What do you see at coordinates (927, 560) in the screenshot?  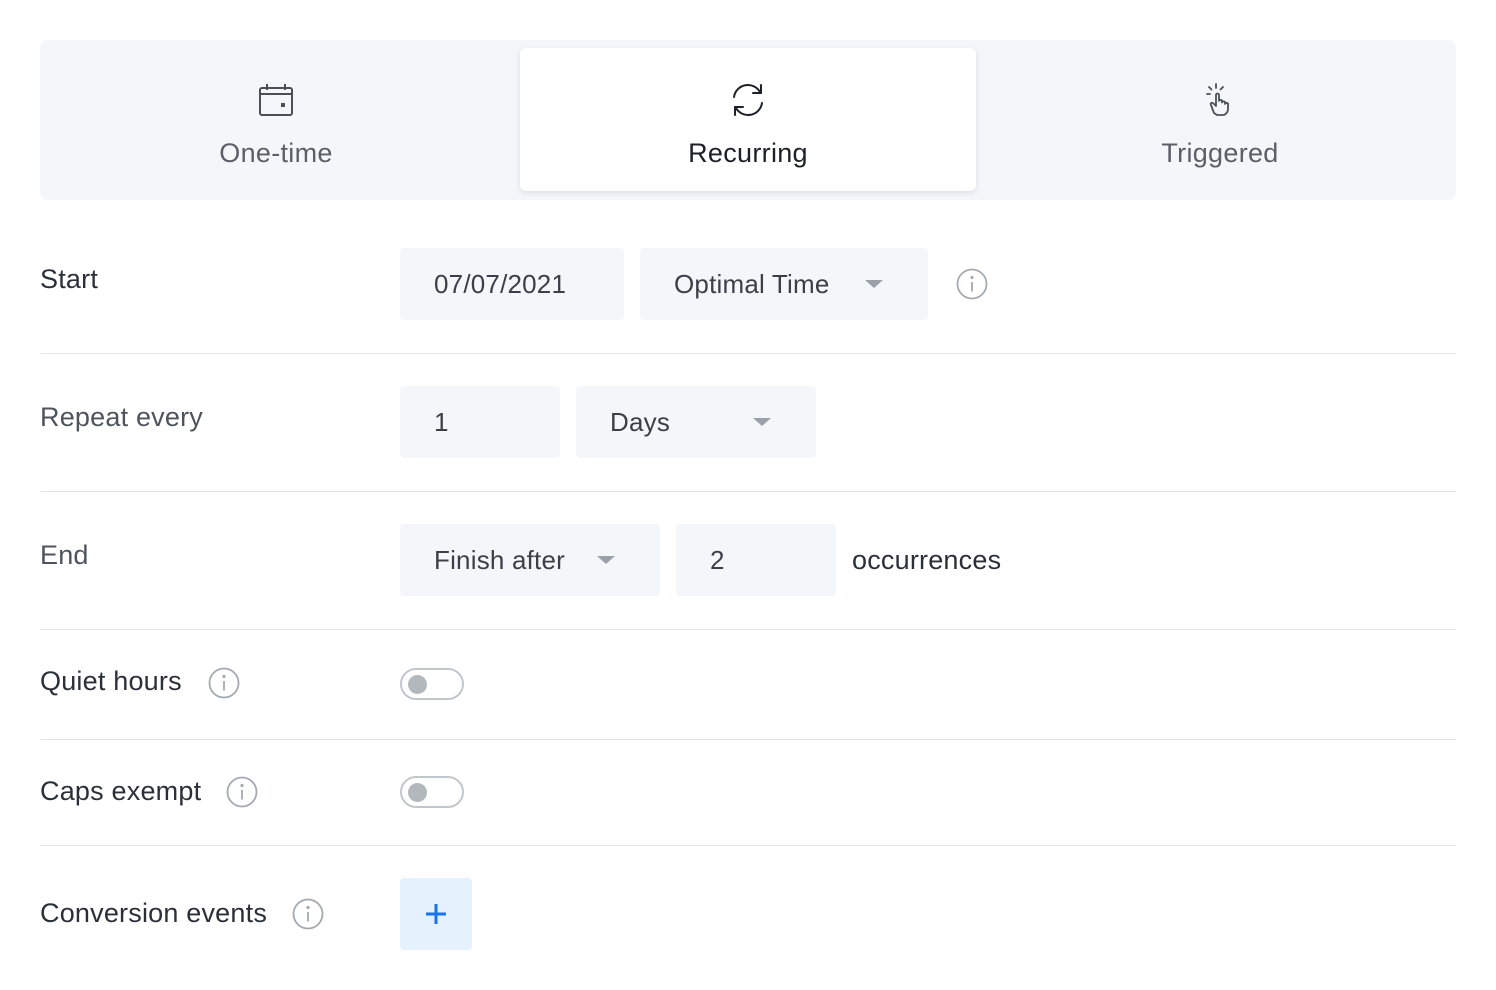 I see `occurrences-label: occurrences` at bounding box center [927, 560].